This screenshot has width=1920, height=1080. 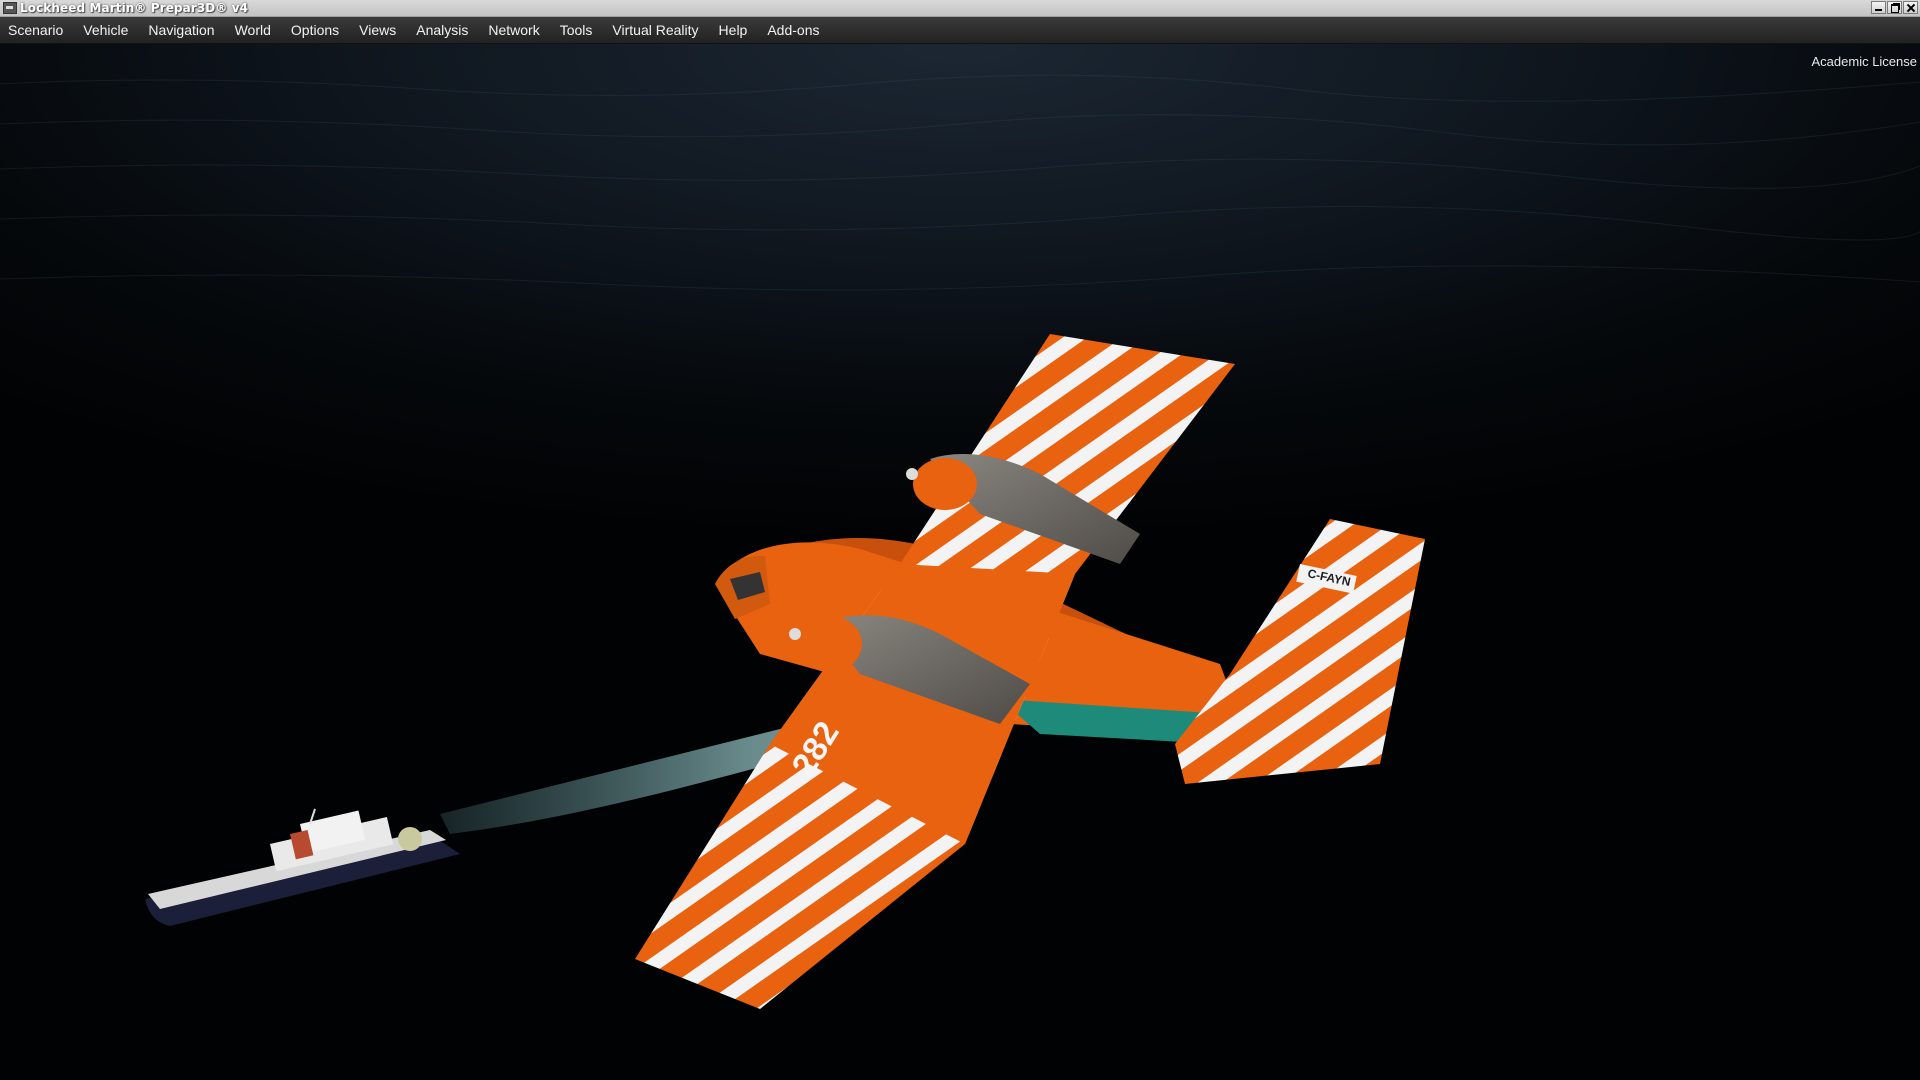 What do you see at coordinates (181, 30) in the screenshot?
I see `menu-navigation: Navigation` at bounding box center [181, 30].